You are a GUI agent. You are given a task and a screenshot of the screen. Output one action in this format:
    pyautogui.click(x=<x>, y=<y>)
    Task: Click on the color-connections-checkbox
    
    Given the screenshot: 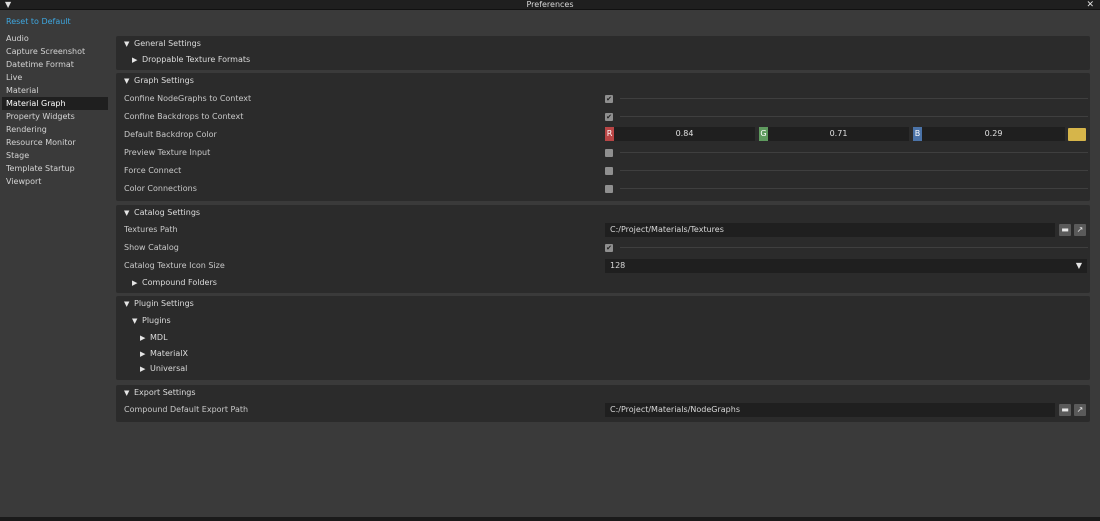 What is the action you would take?
    pyautogui.click(x=609, y=189)
    